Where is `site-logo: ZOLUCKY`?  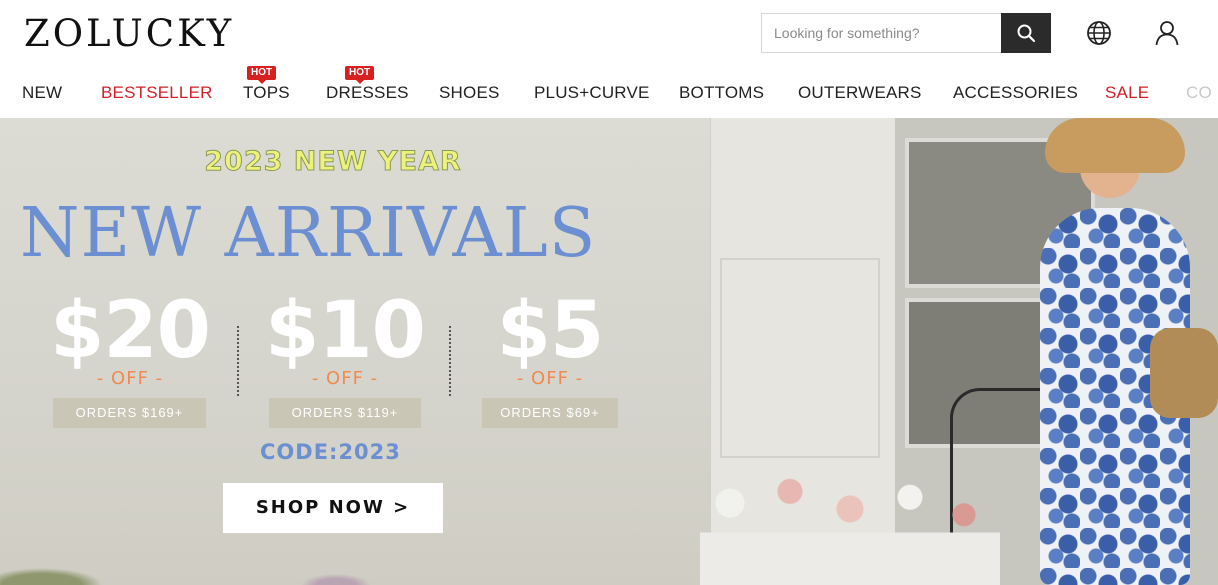 site-logo: ZOLUCKY is located at coordinates (129, 33).